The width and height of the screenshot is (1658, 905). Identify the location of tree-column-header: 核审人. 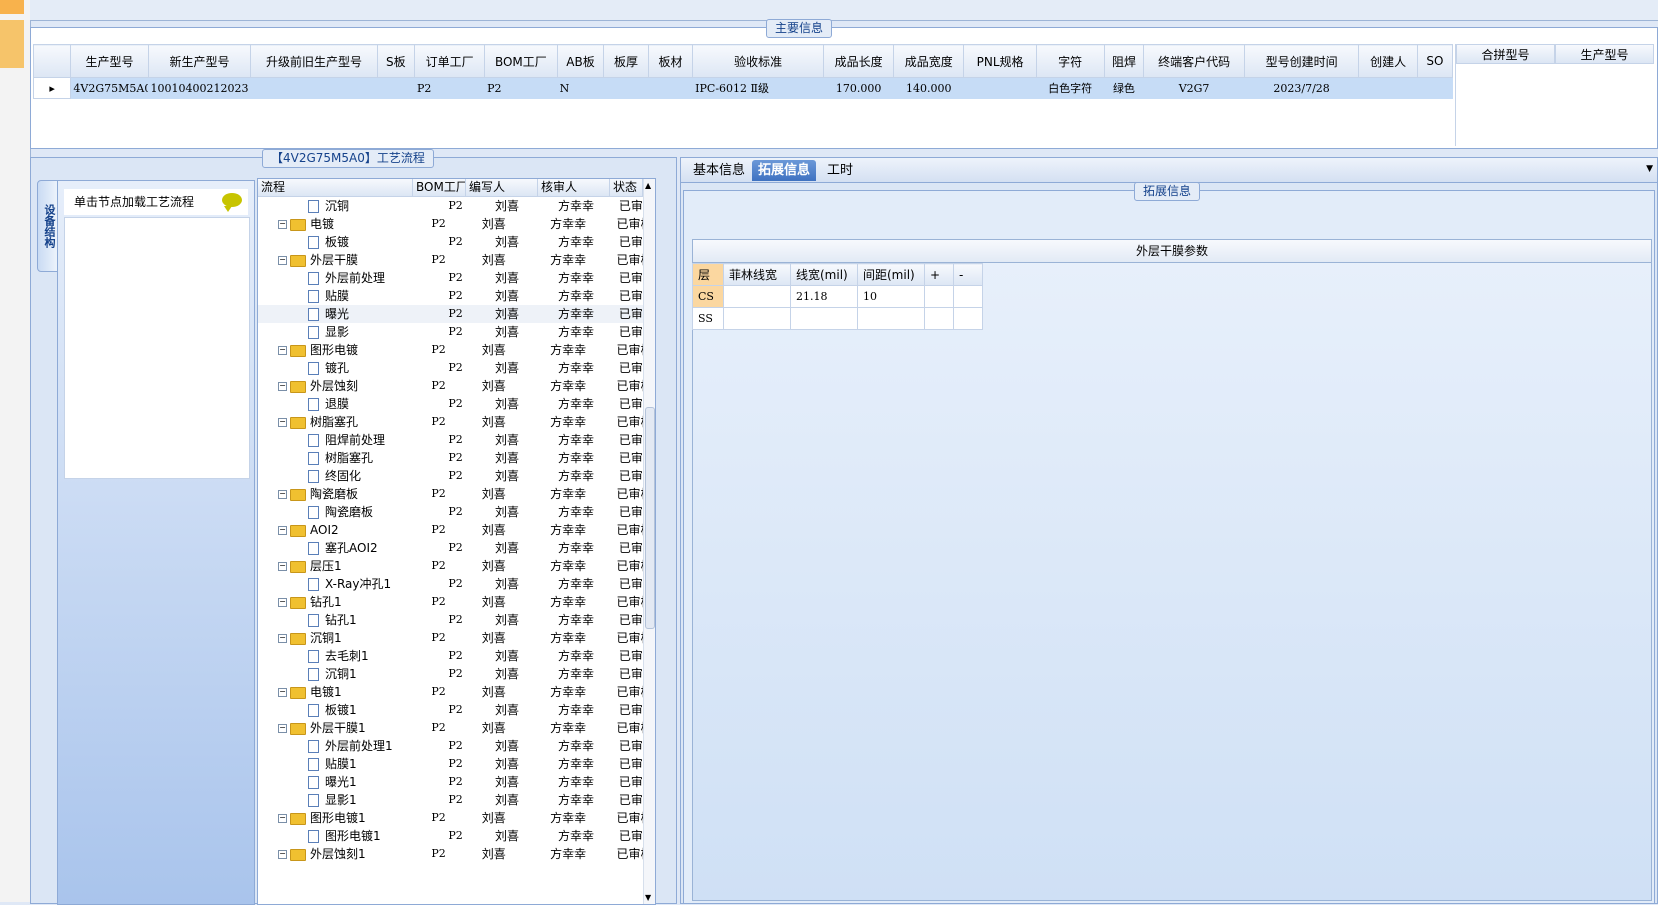
(574, 187).